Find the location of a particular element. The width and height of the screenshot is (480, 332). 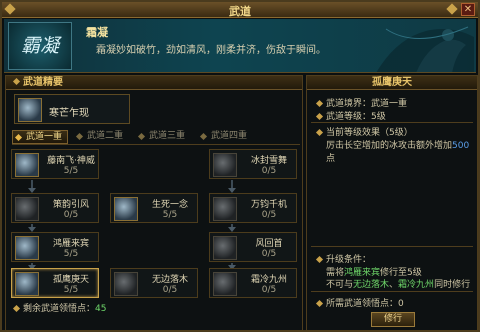

skill-node: 策韵引风 0/5 is located at coordinates (55, 208).